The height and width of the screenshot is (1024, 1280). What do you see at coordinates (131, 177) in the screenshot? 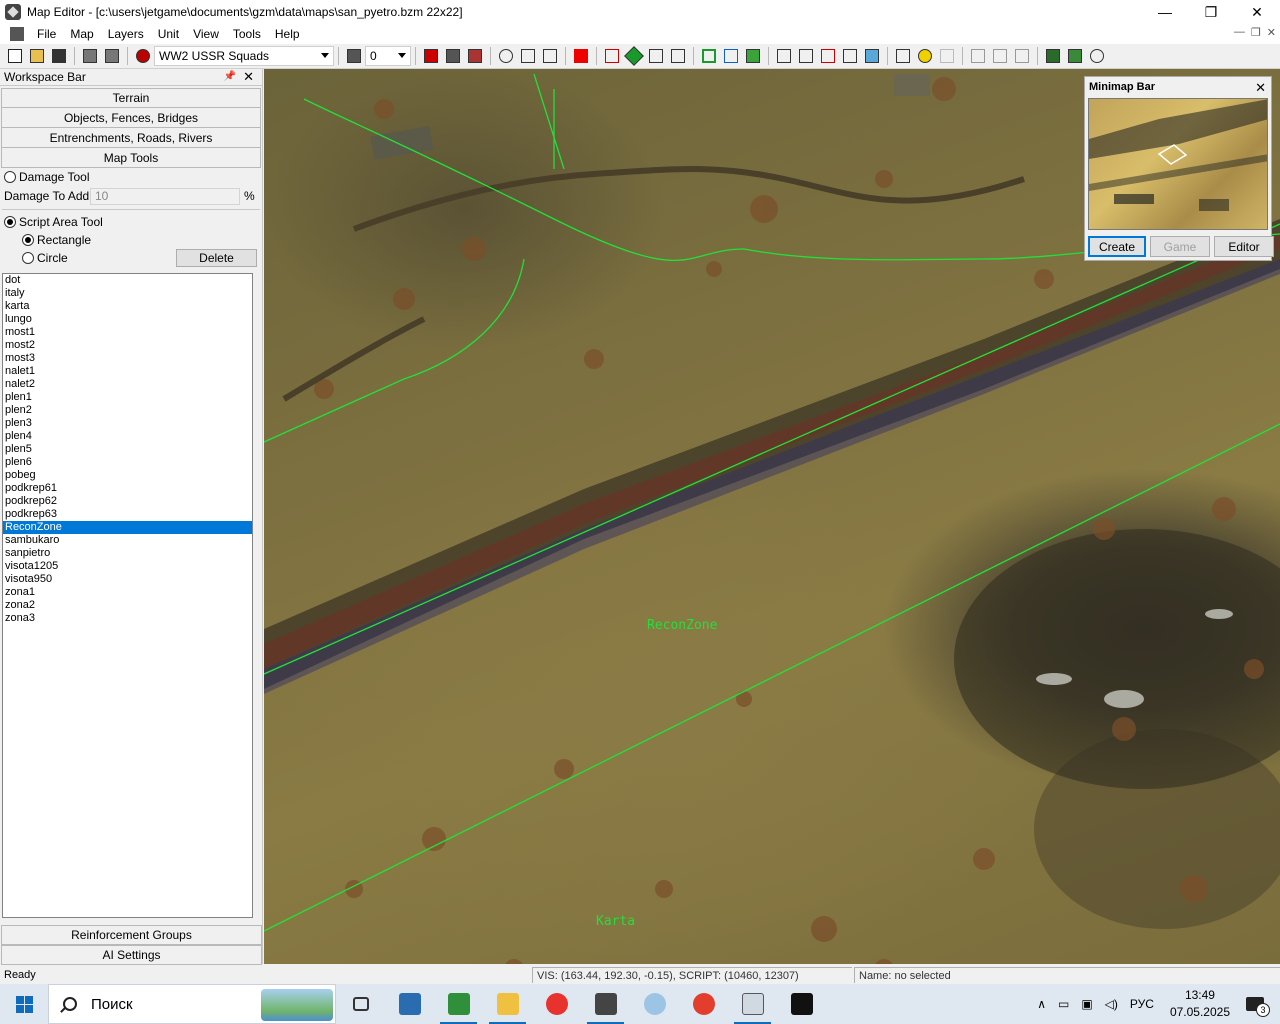
I see `damage-tool-radio: Damage Tool` at bounding box center [131, 177].